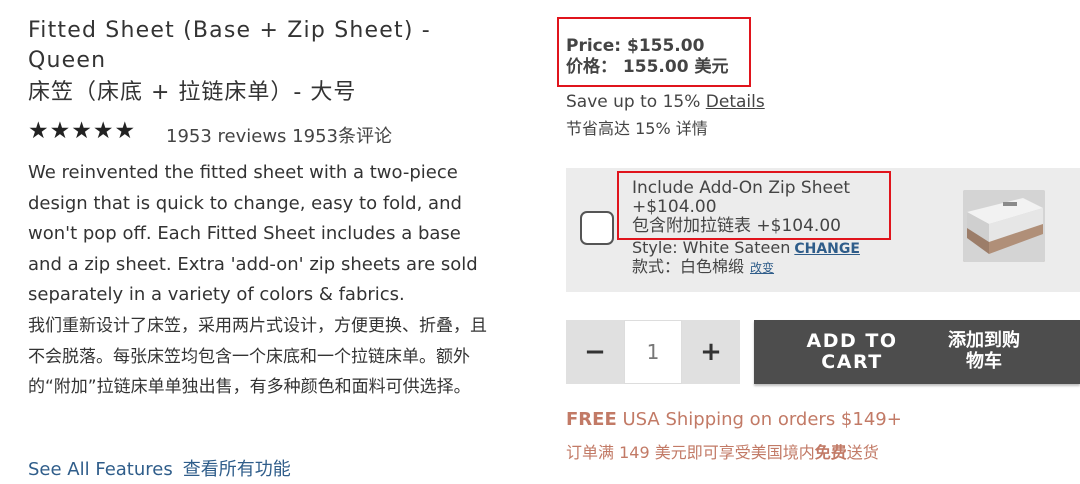 The width and height of the screenshot is (1080, 484). Describe the element at coordinates (236, 469) in the screenshot. I see `features-link-zh: 查看所有功能` at that location.